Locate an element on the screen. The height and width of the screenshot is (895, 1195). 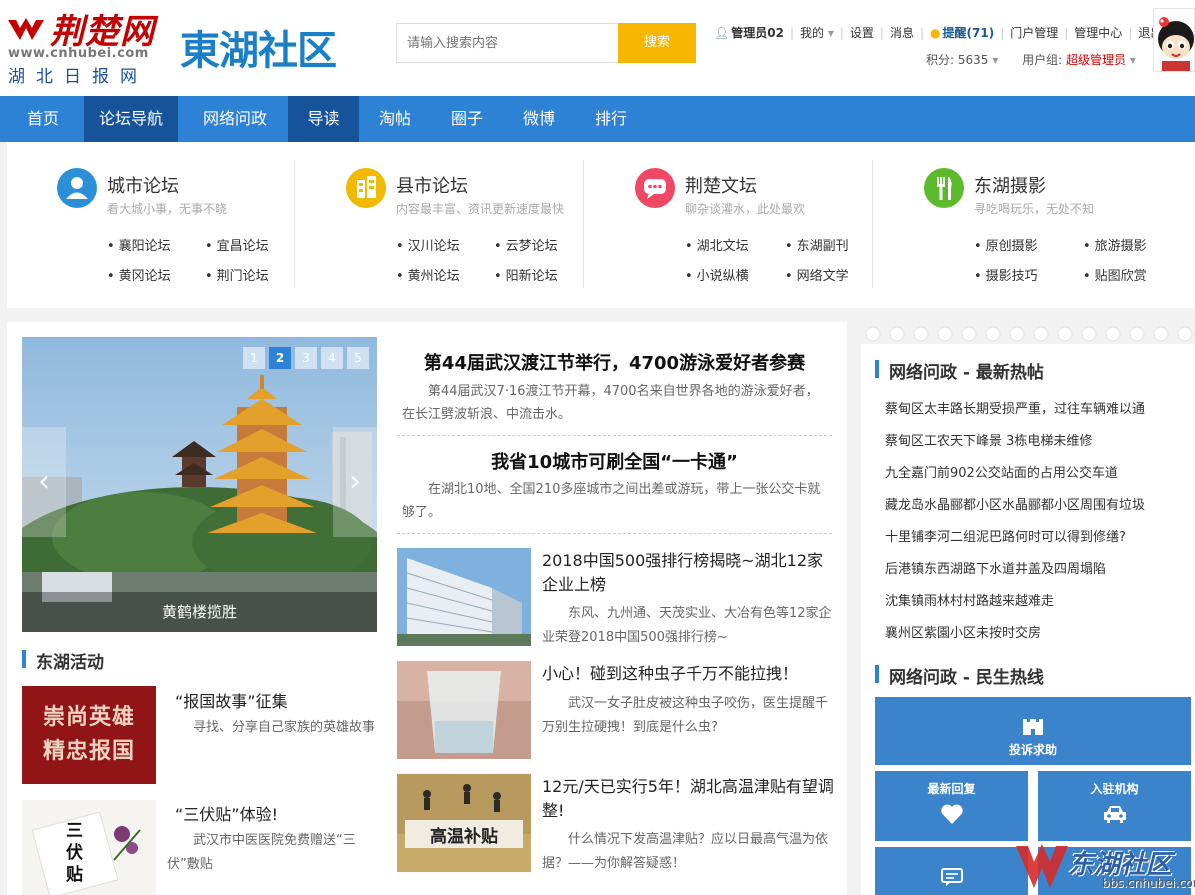
news-title: 2018中国500强排行榜揭晓~湖北12家企业上榜 is located at coordinates (688, 573).